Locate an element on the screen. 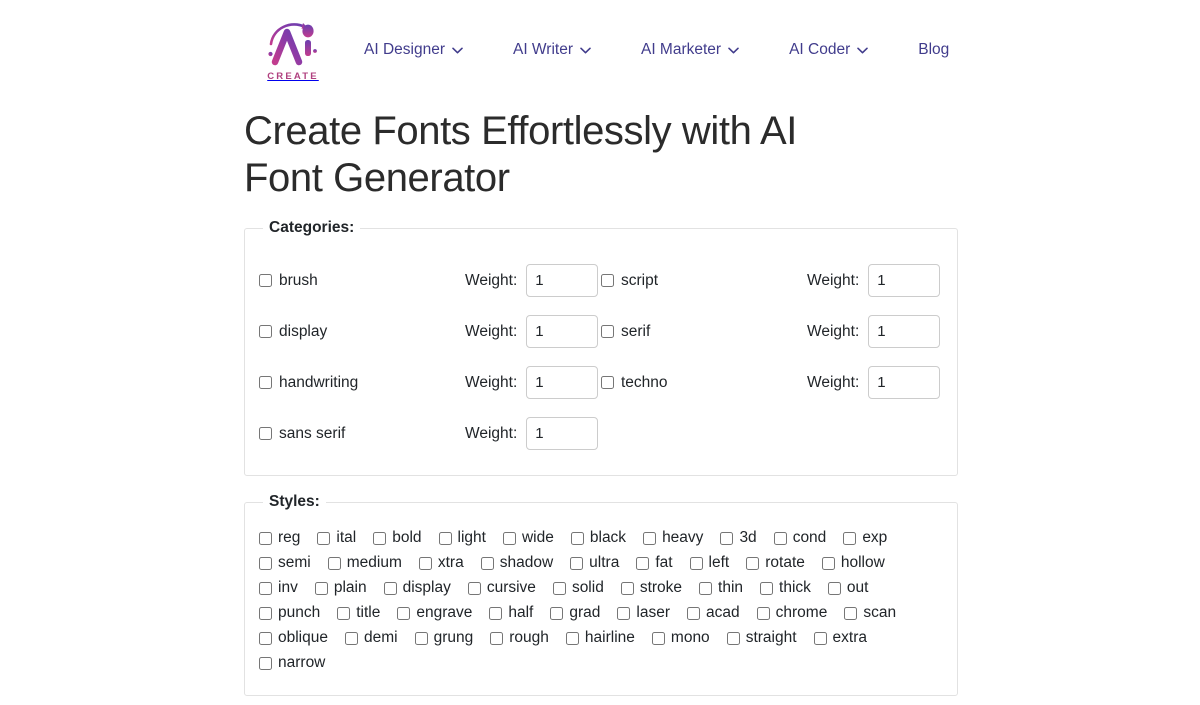 The height and width of the screenshot is (705, 1200). category-checkbox-handwriting: handwriting is located at coordinates (362, 383).